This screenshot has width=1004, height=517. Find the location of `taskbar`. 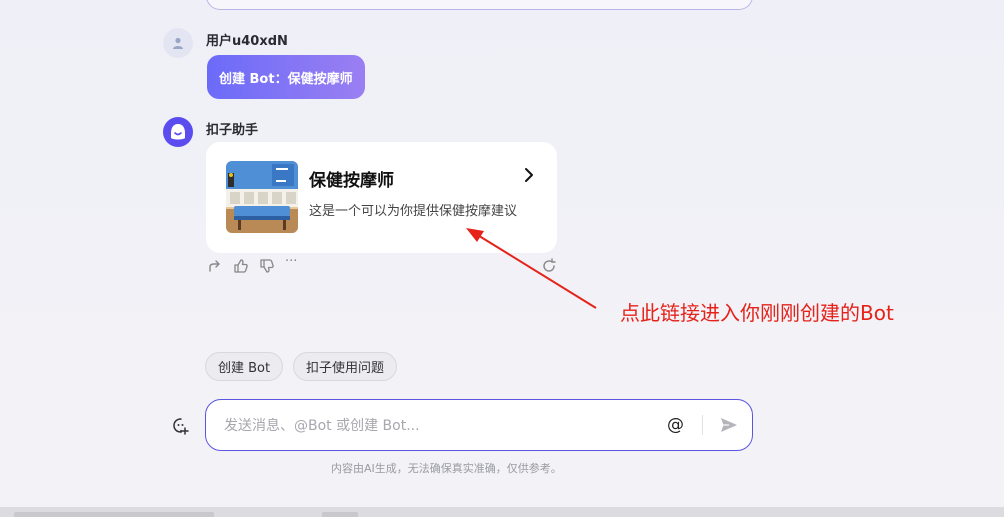

taskbar is located at coordinates (502, 512).